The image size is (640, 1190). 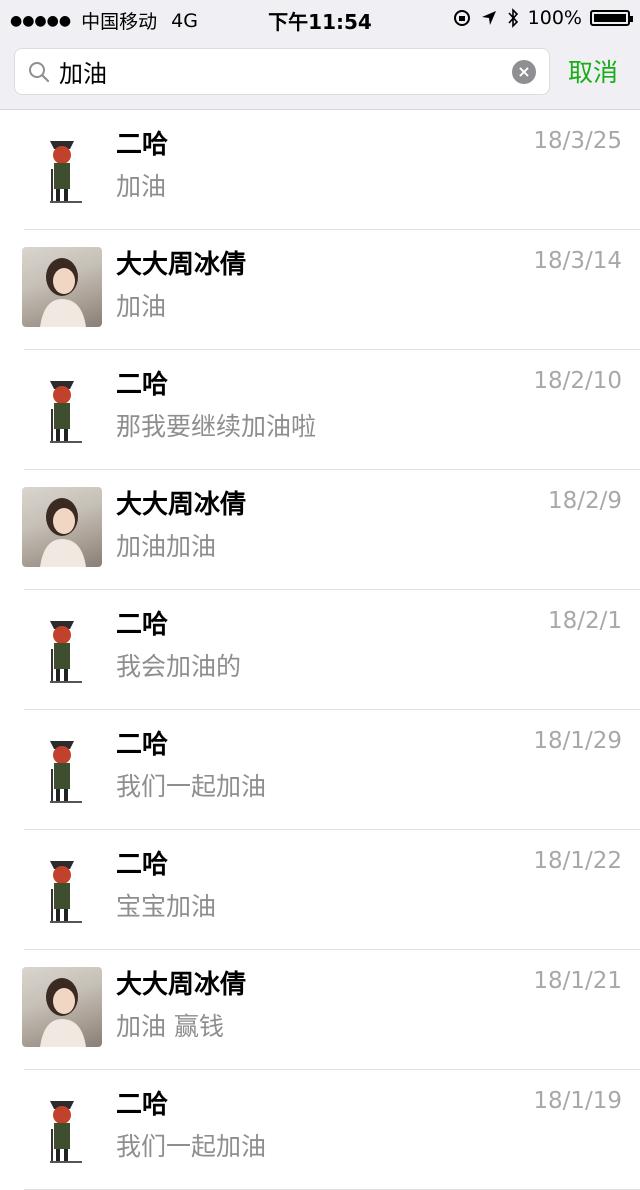 What do you see at coordinates (331, 170) in the screenshot?
I see `result-row: 二哈 18/3/25 加油` at bounding box center [331, 170].